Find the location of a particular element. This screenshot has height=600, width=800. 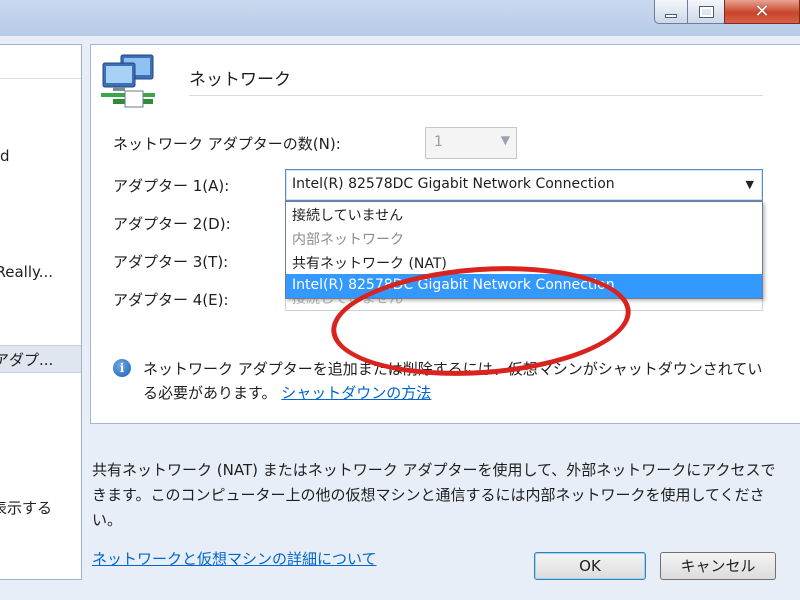

adapter-count-label: ネットワーク アダプターの数(N): is located at coordinates (227, 144).